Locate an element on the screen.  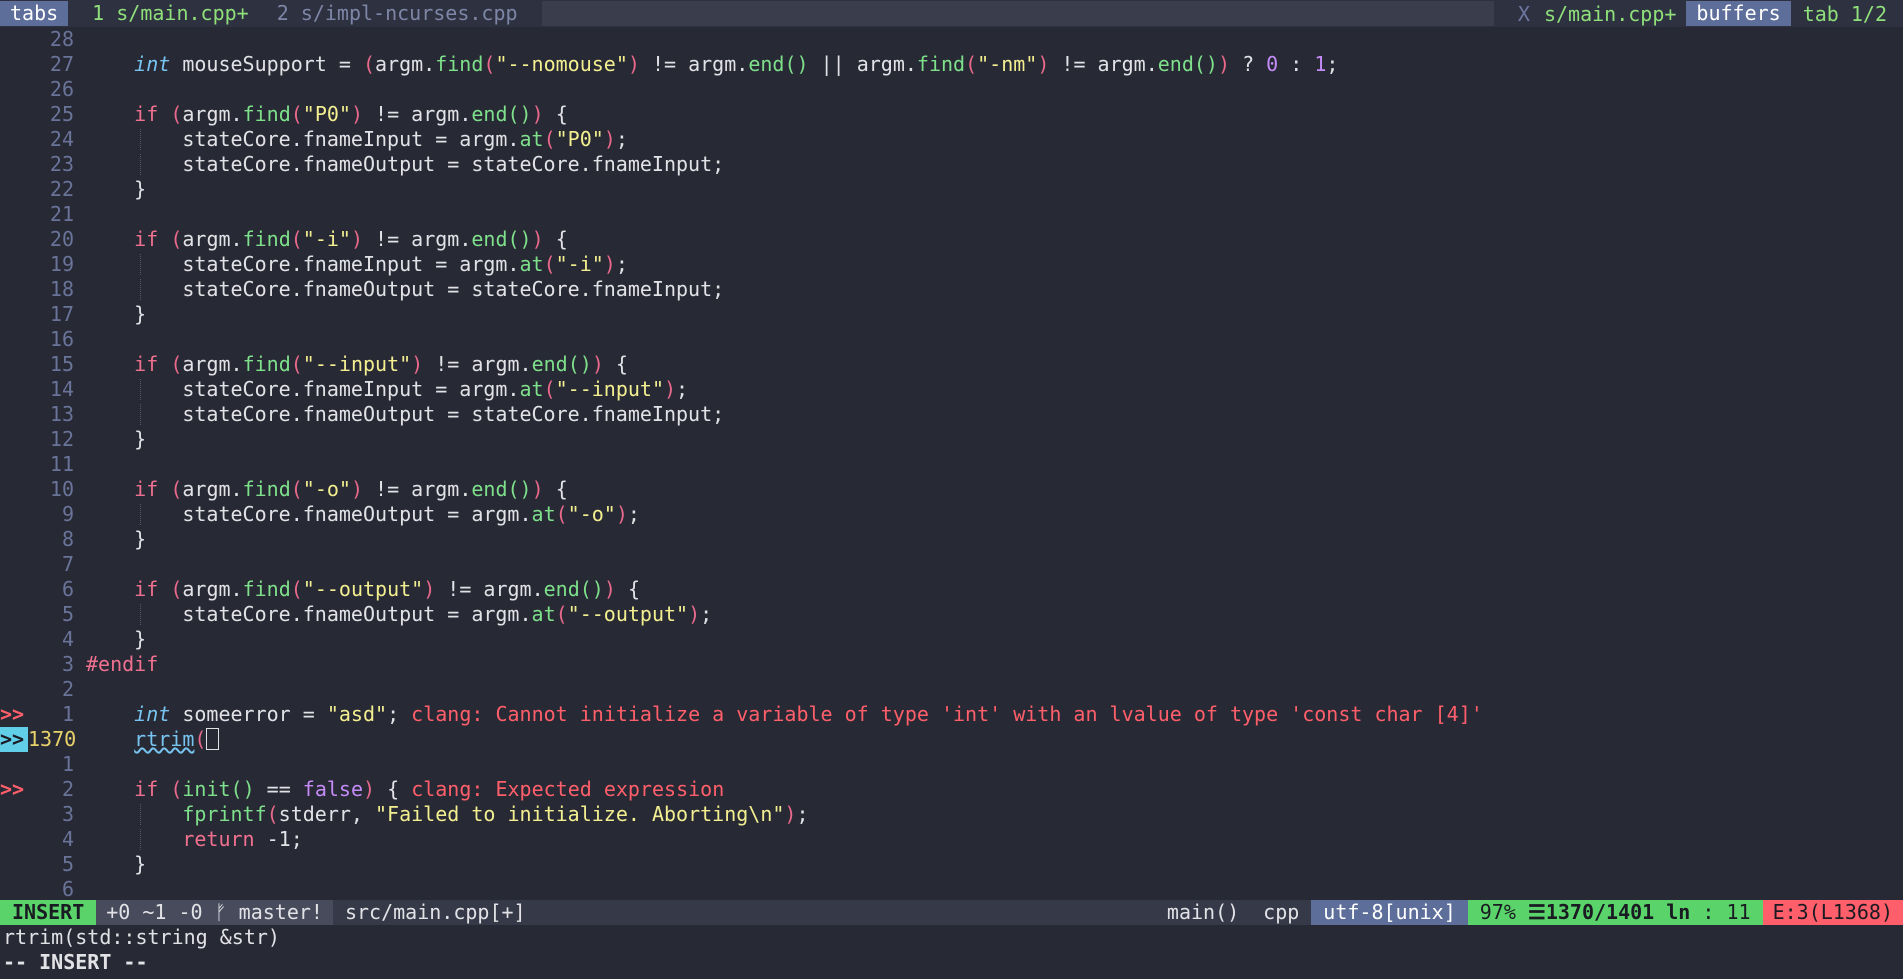
file-encoding: utf-8[unix] is located at coordinates (1389, 912).